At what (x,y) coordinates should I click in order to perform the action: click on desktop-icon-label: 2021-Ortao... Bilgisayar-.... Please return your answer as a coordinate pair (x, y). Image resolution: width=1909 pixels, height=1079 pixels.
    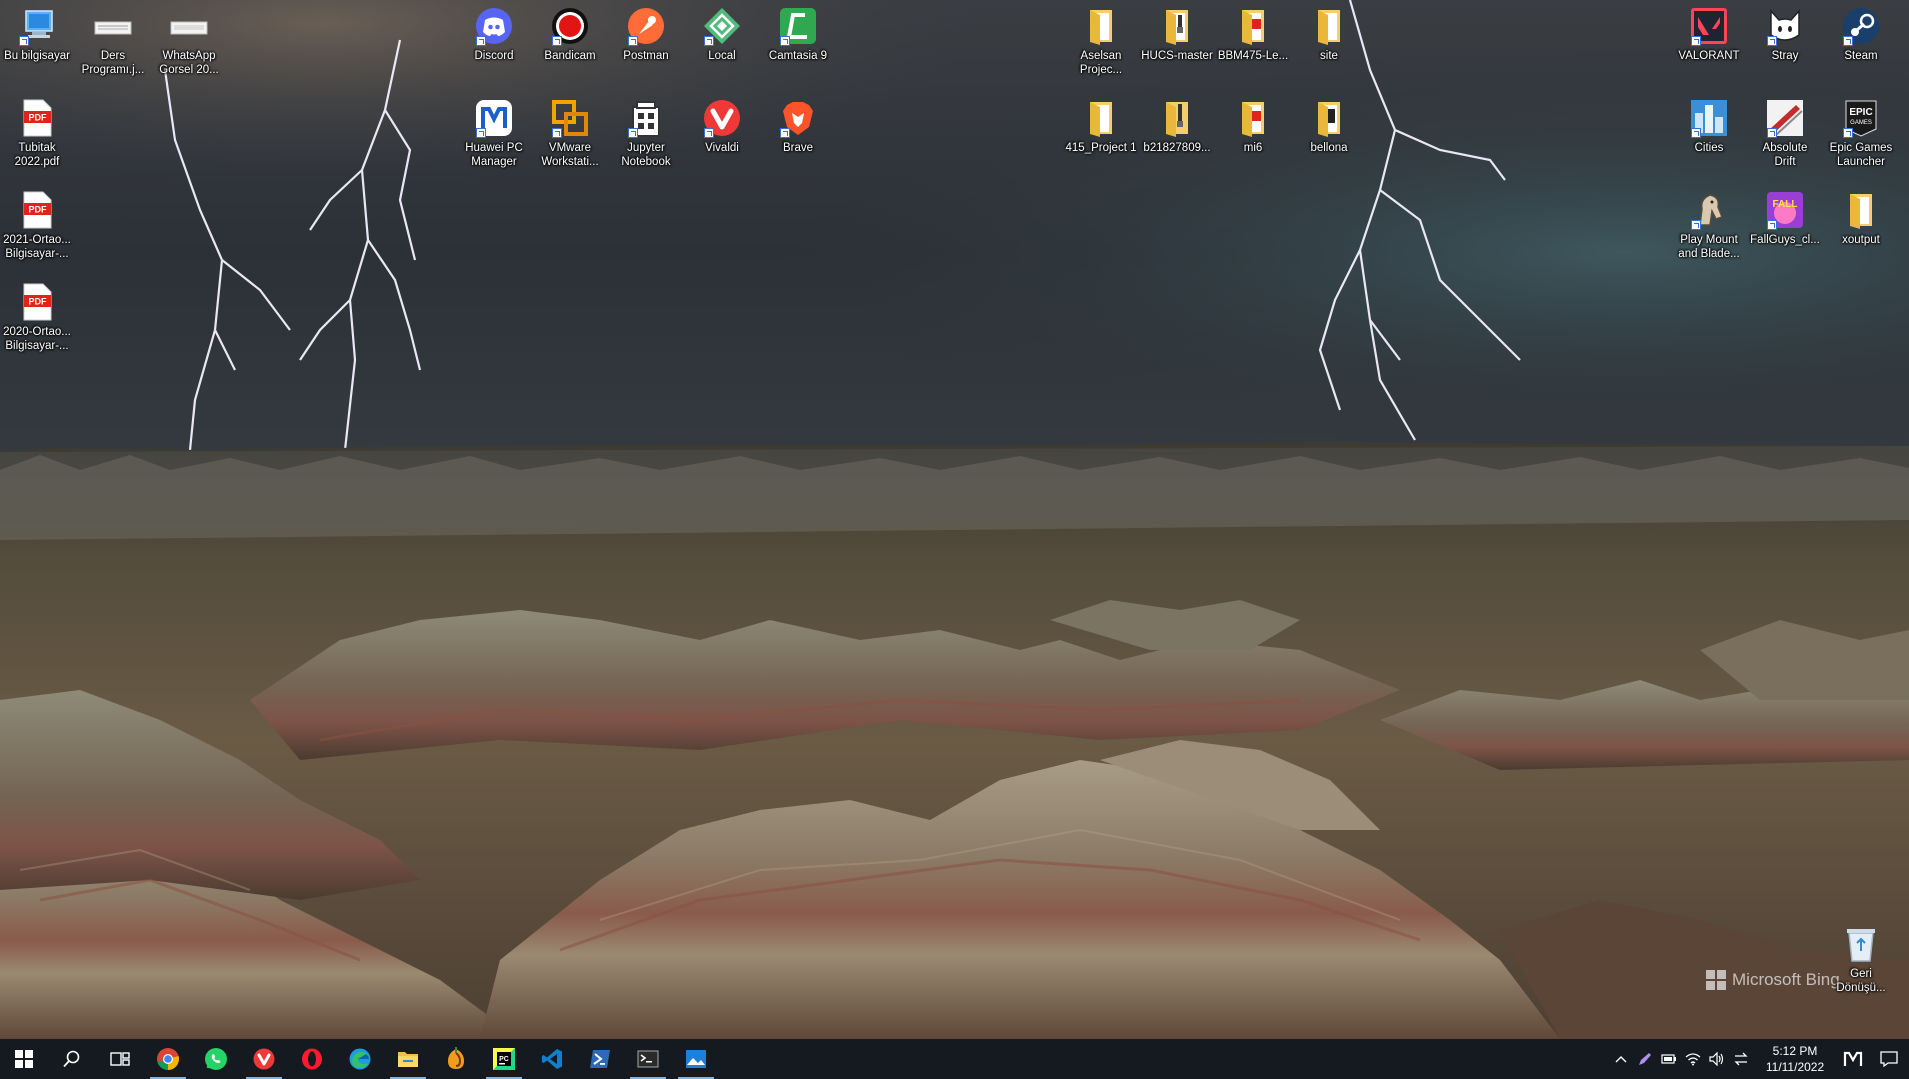
    Looking at the image, I should click on (37, 247).